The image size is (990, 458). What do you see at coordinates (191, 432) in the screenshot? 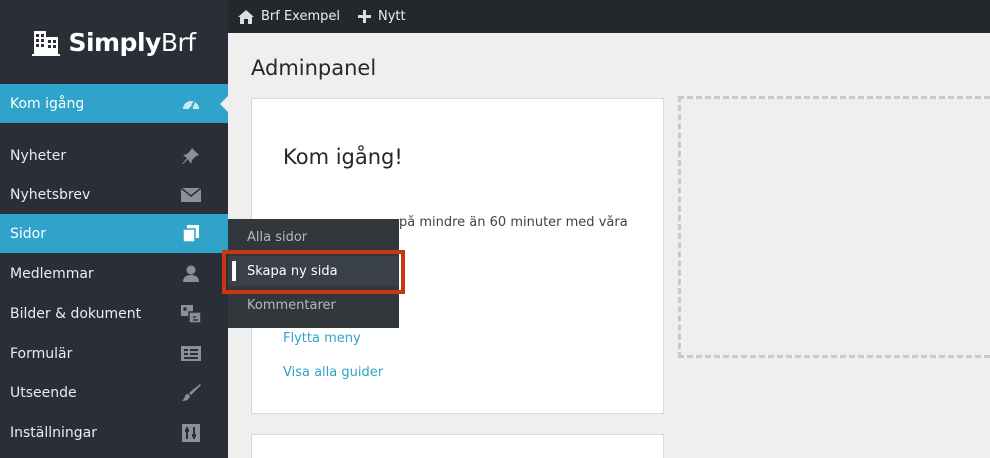
I see `settings-icon` at bounding box center [191, 432].